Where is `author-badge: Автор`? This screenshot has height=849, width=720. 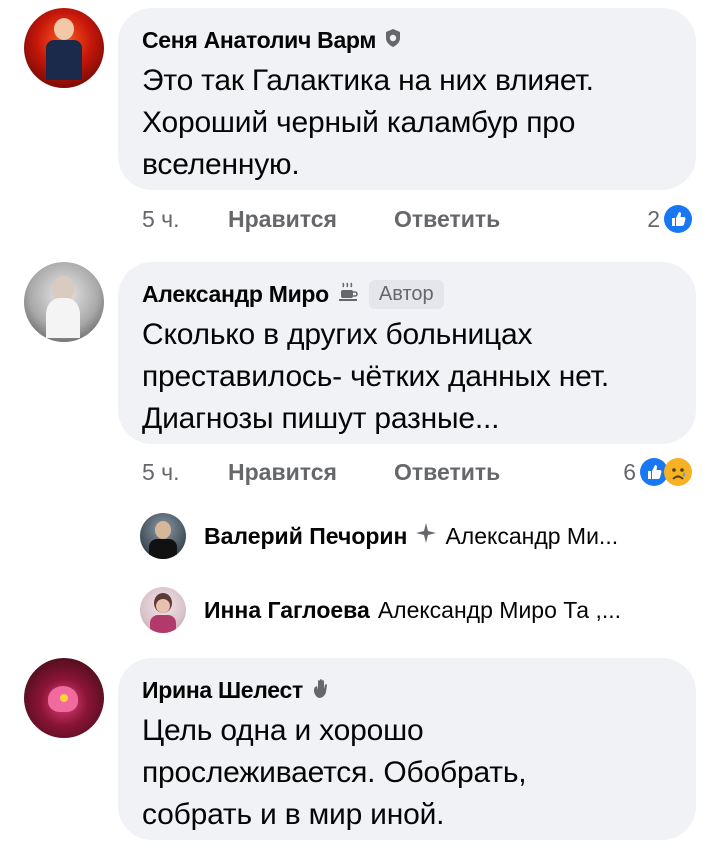 author-badge: Автор is located at coordinates (406, 294).